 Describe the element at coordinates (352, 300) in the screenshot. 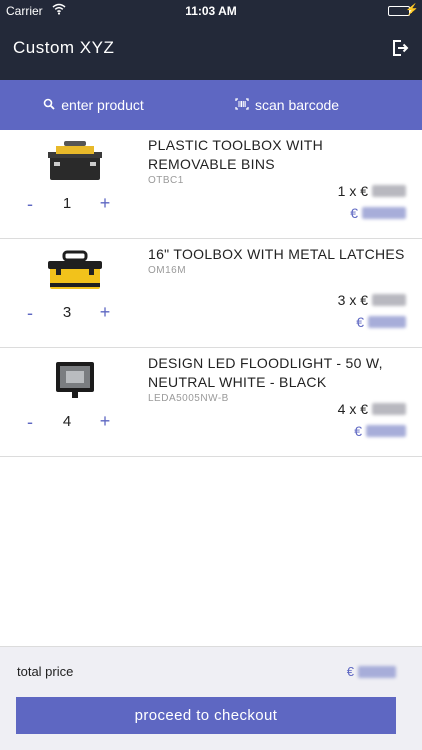

I see `unit-price-prefix: 3 x €` at that location.